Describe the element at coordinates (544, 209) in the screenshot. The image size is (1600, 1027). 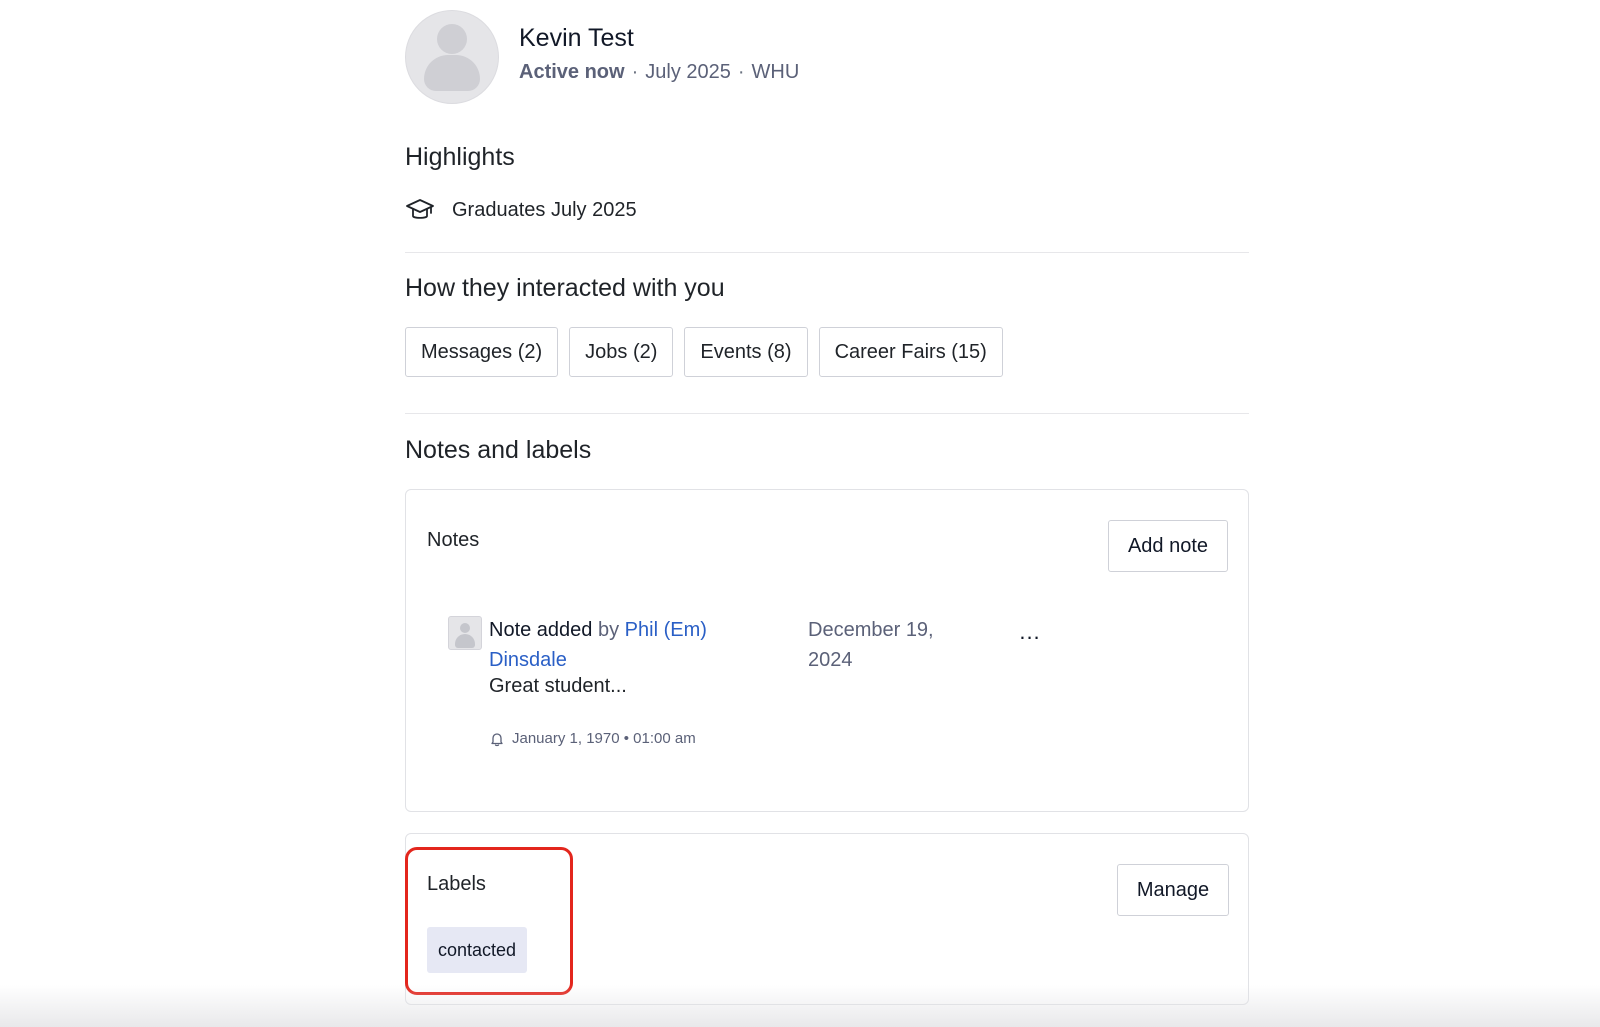
I see `highlight-text: Graduates July 2025` at that location.